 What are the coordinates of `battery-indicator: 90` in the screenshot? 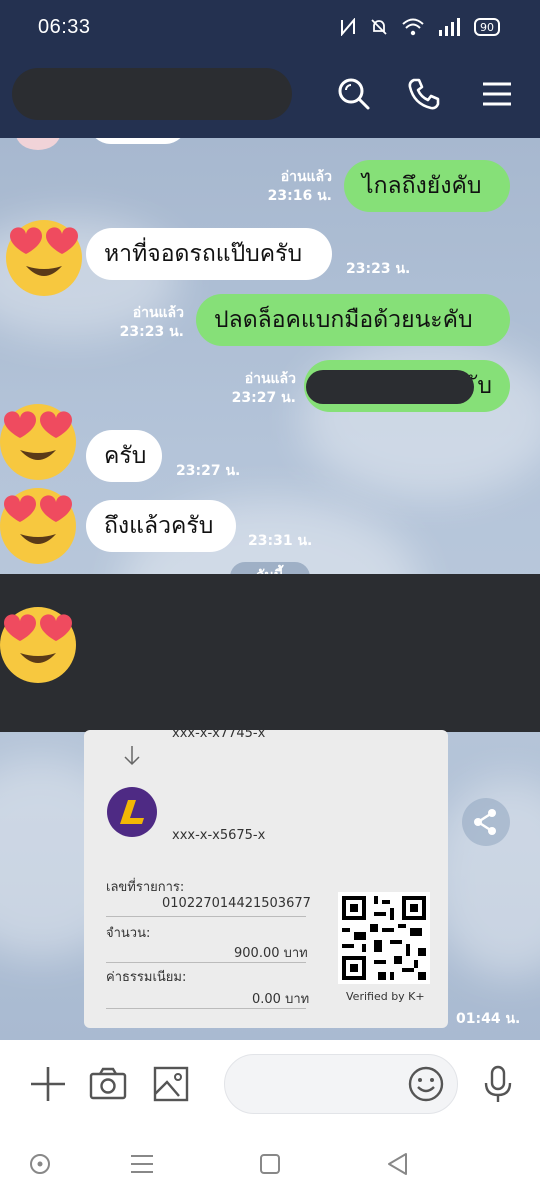 It's located at (487, 27).